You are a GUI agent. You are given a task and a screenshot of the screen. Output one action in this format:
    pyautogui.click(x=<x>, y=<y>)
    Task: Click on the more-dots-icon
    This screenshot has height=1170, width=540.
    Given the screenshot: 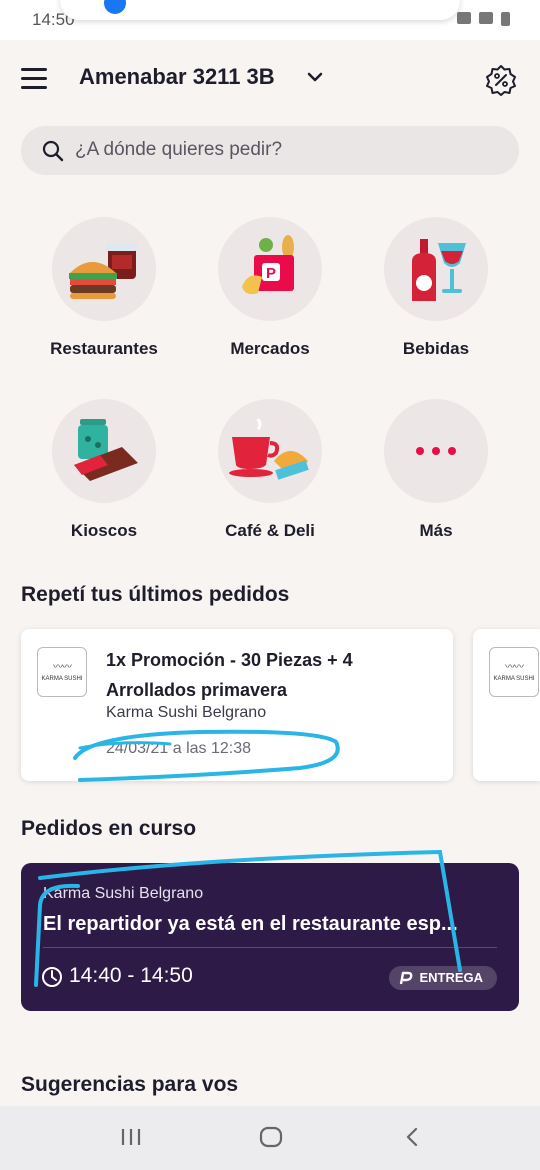 What is the action you would take?
    pyautogui.click(x=436, y=451)
    